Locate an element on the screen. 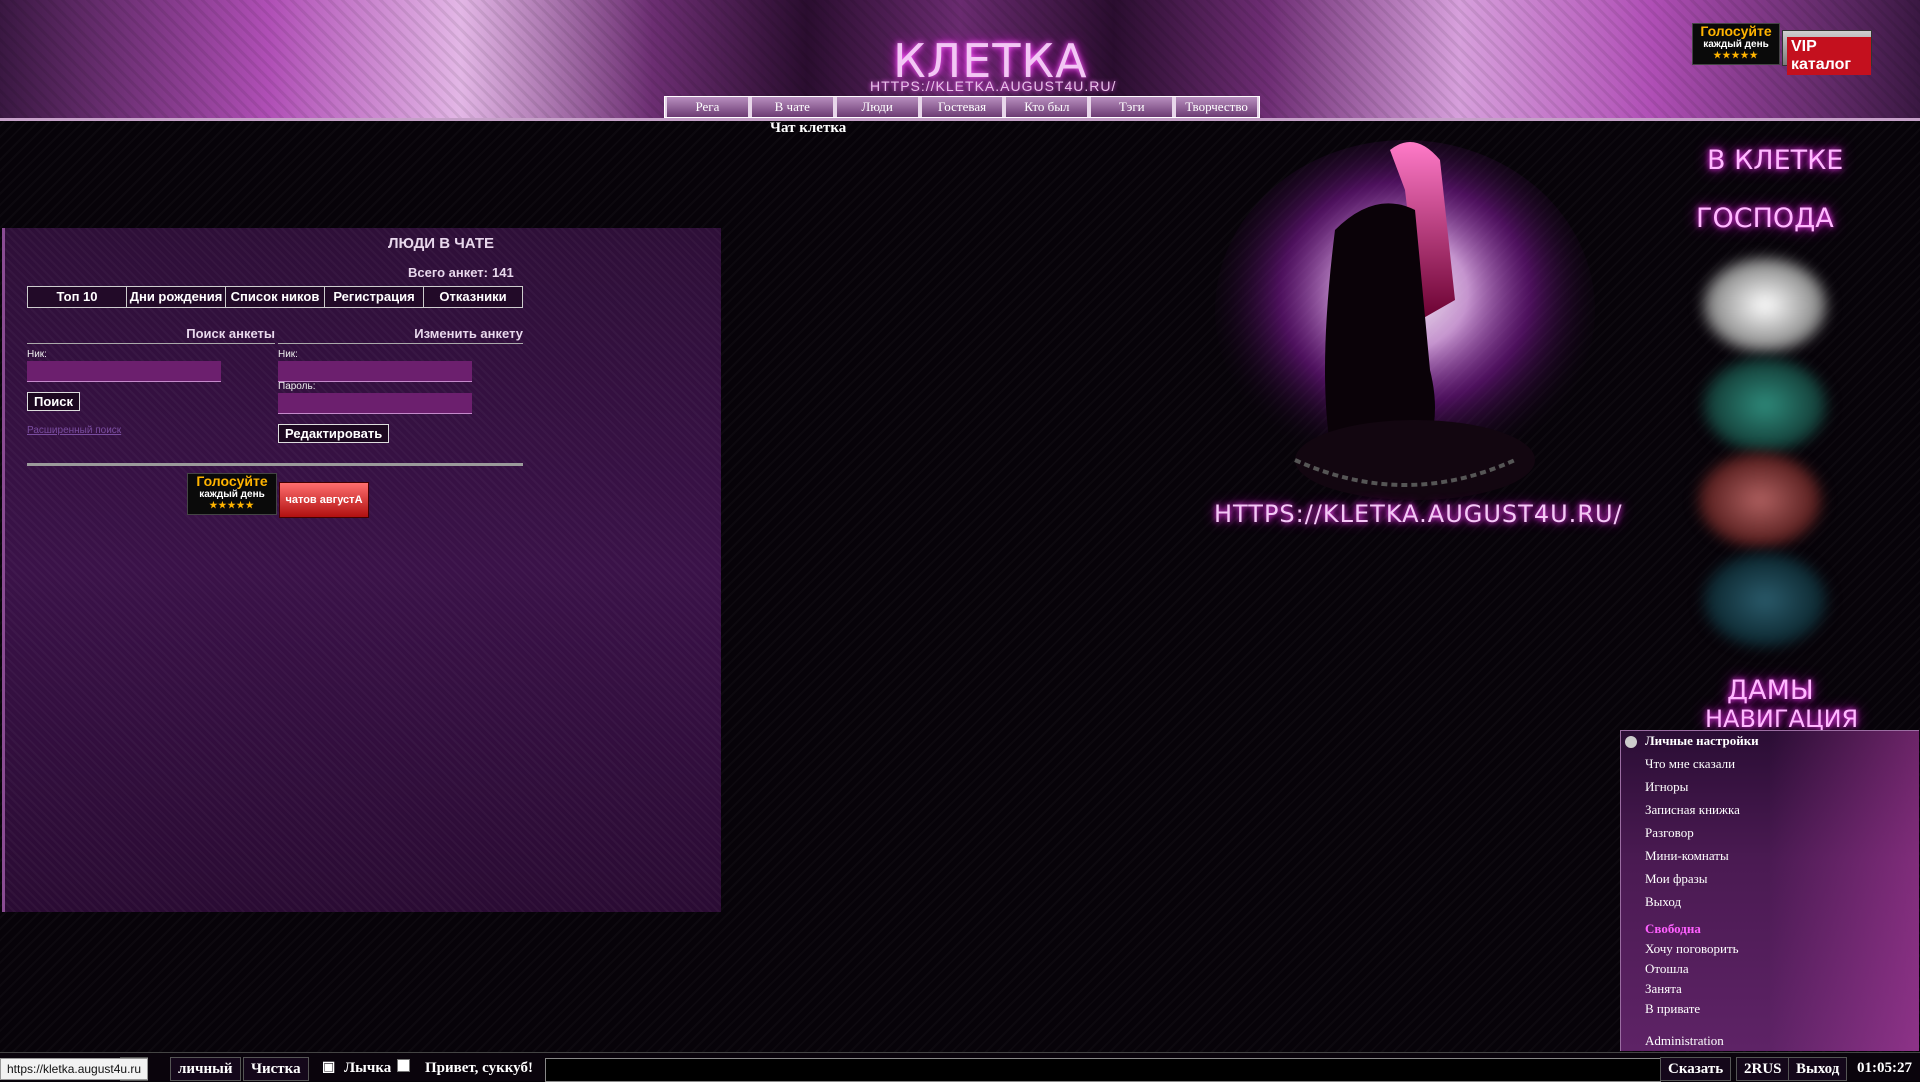 The height and width of the screenshot is (1082, 1920). lang-button: 2RUS is located at coordinates (1763, 1069).